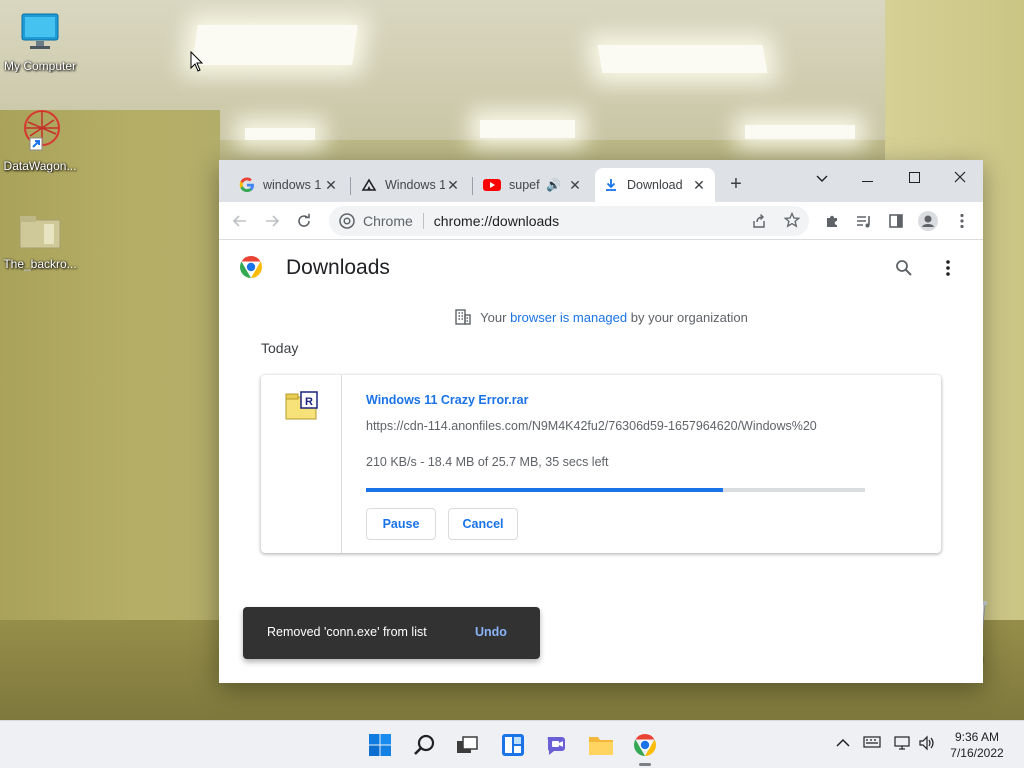 The width and height of the screenshot is (1024, 768). Describe the element at coordinates (447, 400) in the screenshot. I see `download-filename: Windows 11 Crazy Error.rar` at that location.